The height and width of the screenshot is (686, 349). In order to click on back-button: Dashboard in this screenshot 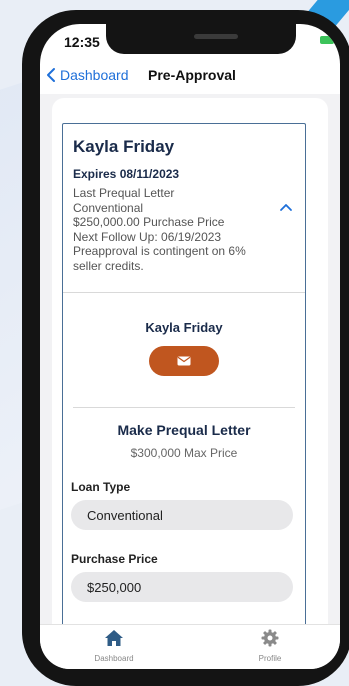, I will do `click(86, 75)`.